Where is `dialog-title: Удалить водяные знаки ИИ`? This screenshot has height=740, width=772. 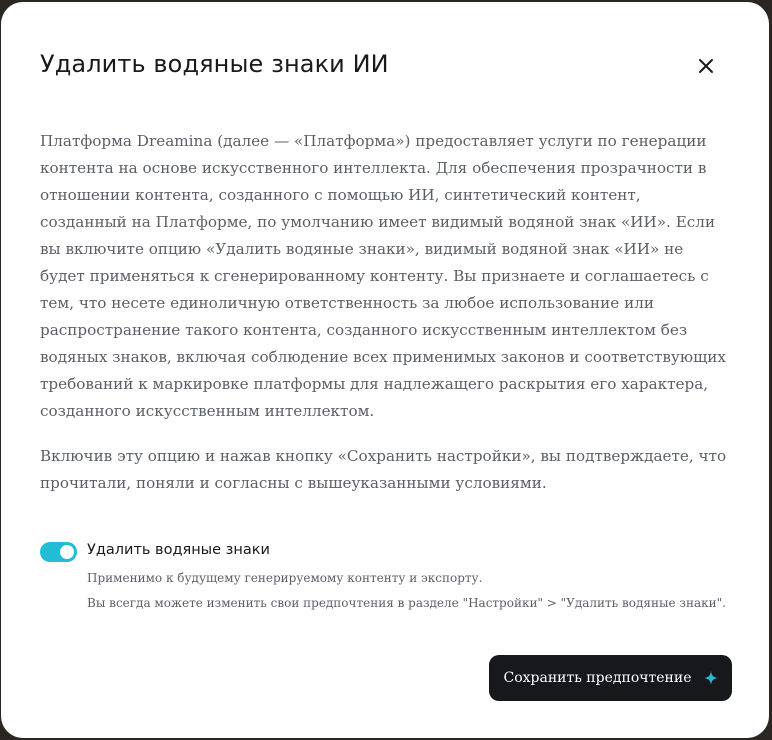 dialog-title: Удалить водяные знаки ИИ is located at coordinates (214, 64).